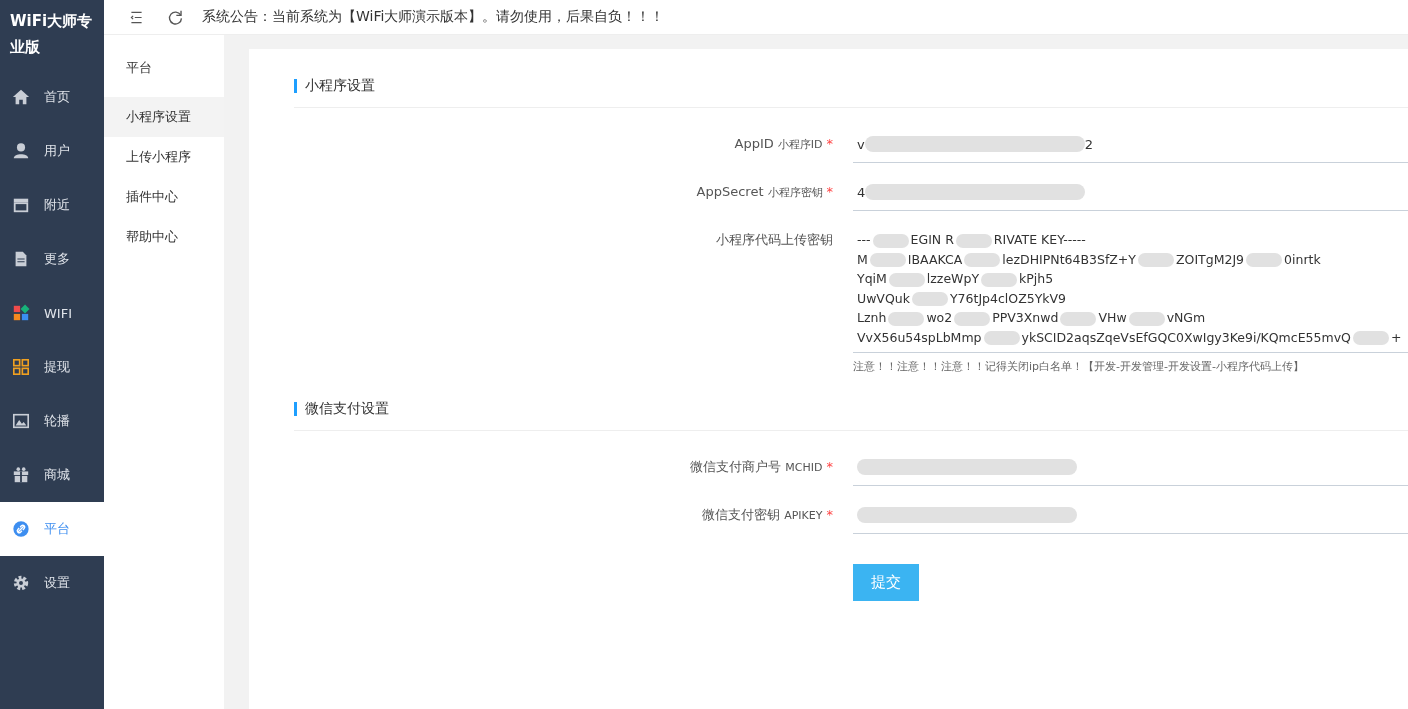 The height and width of the screenshot is (709, 1408). I want to click on subnav-item: 小程序设置, so click(164, 117).